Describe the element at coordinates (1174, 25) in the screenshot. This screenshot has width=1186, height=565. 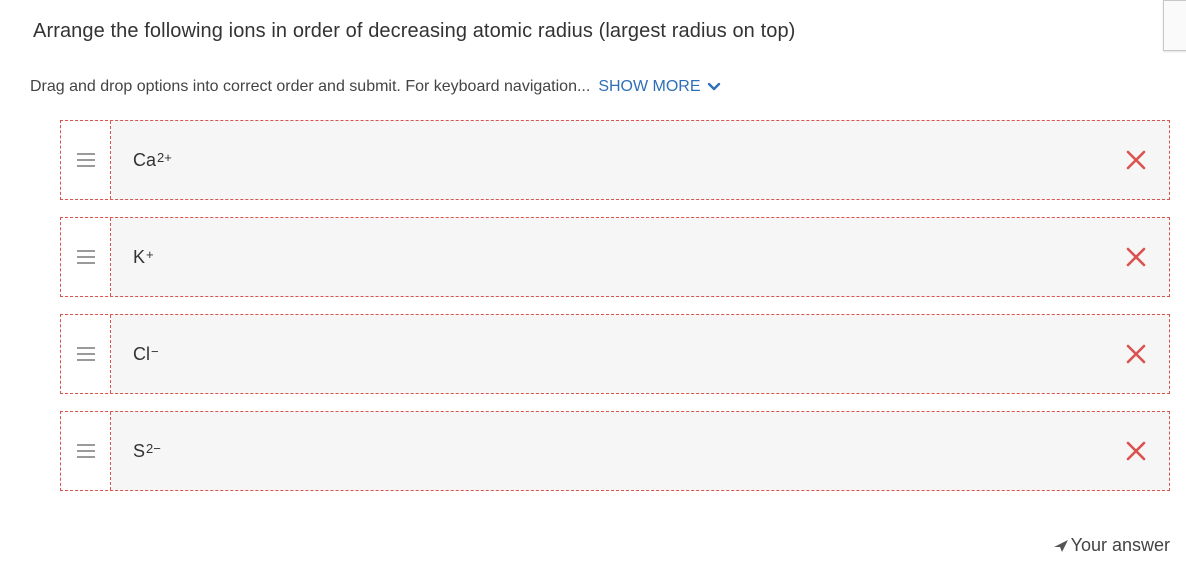
I see `side-panel-tab` at that location.